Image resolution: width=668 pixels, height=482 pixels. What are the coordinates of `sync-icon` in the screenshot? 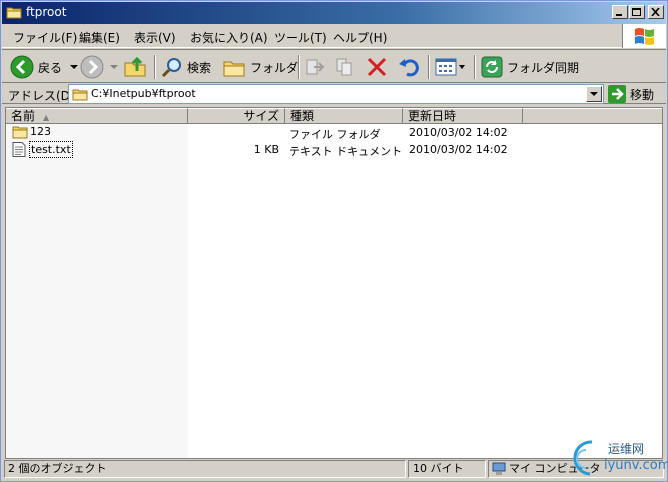 It's located at (492, 67).